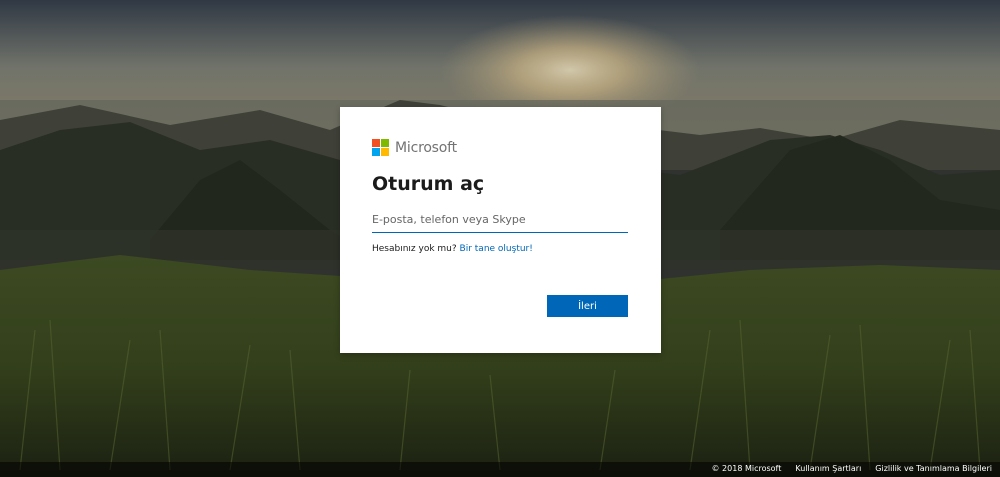  What do you see at coordinates (587, 306) in the screenshot?
I see `next-button: İleri` at bounding box center [587, 306].